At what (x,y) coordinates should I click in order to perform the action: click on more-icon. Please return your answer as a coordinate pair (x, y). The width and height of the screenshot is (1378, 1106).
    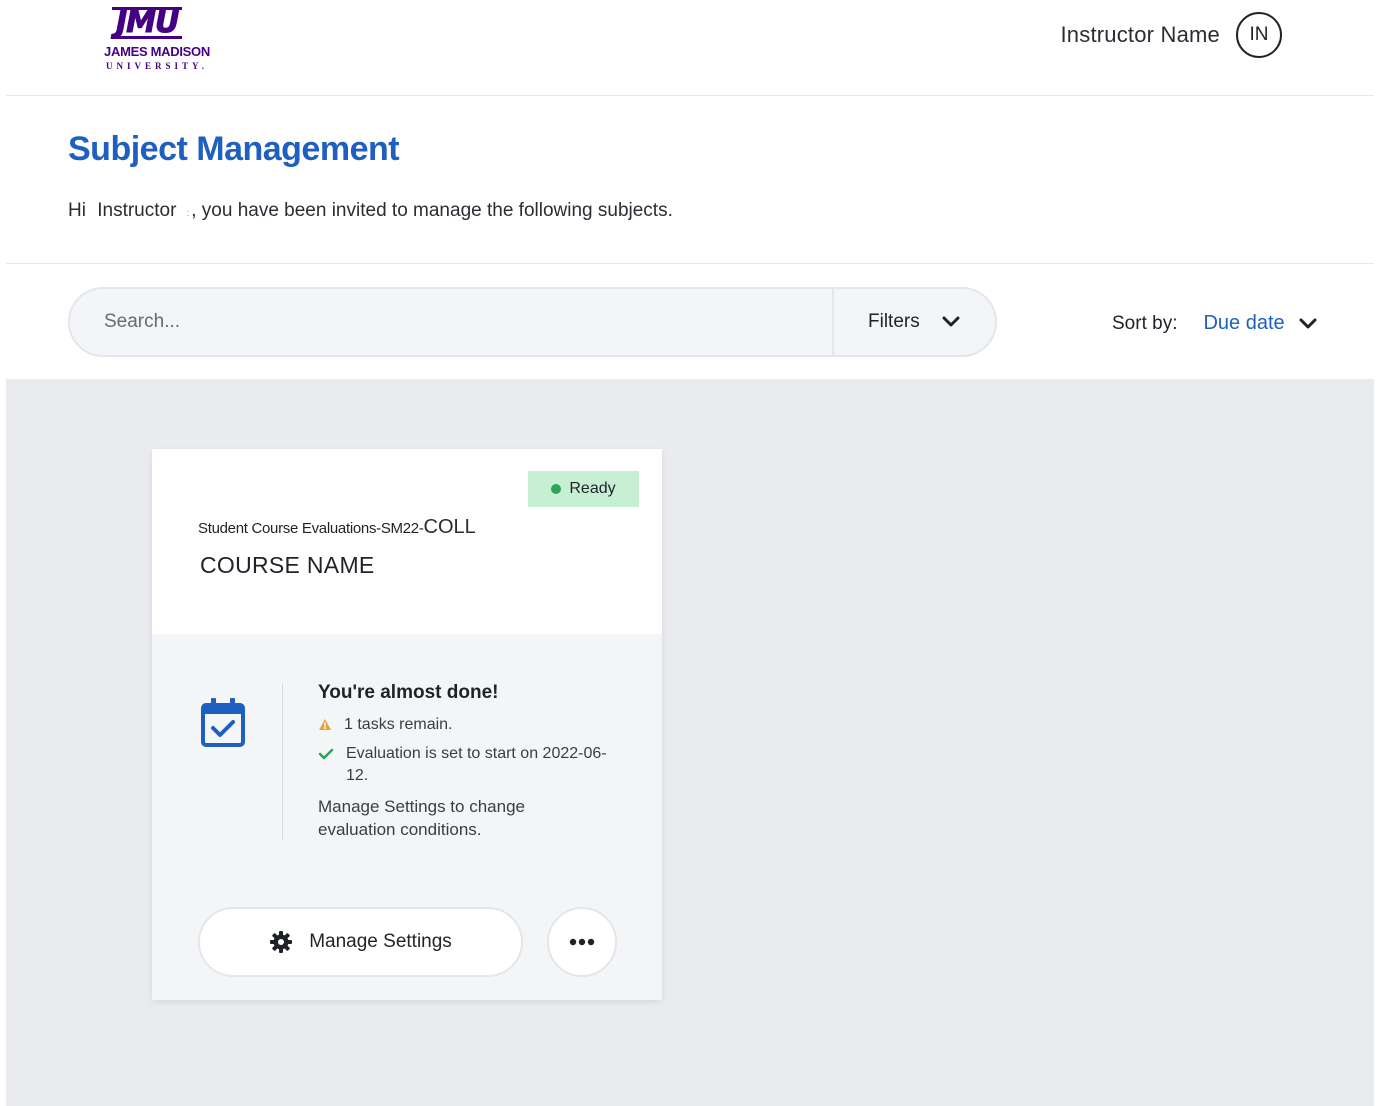
    Looking at the image, I should click on (582, 942).